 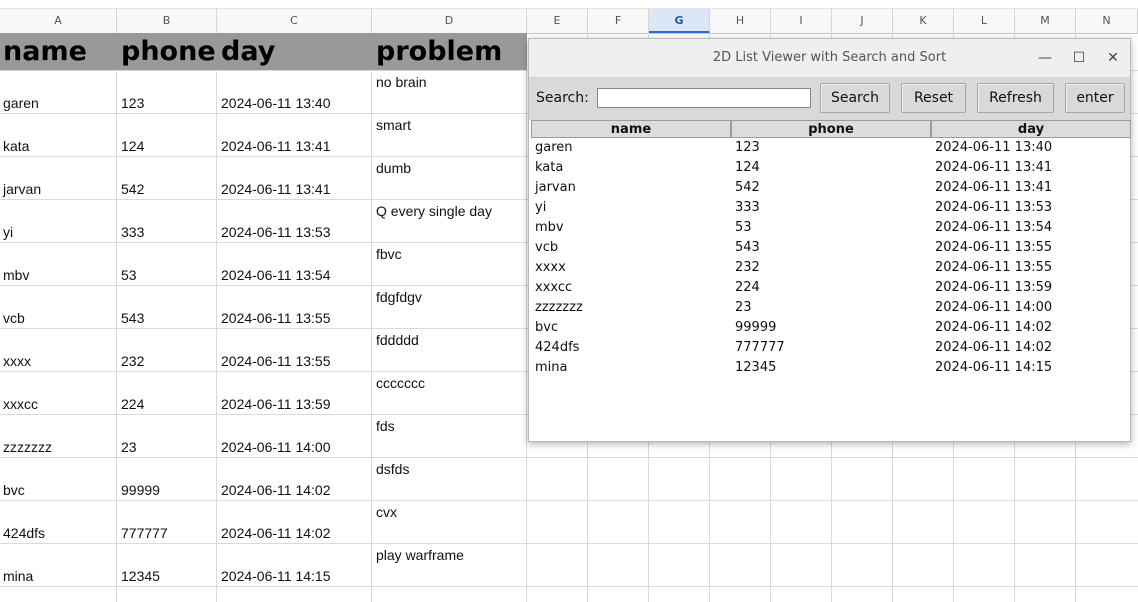 What do you see at coordinates (829, 368) in the screenshot?
I see `list-row: mina 12345 2024-06-11 14:15` at bounding box center [829, 368].